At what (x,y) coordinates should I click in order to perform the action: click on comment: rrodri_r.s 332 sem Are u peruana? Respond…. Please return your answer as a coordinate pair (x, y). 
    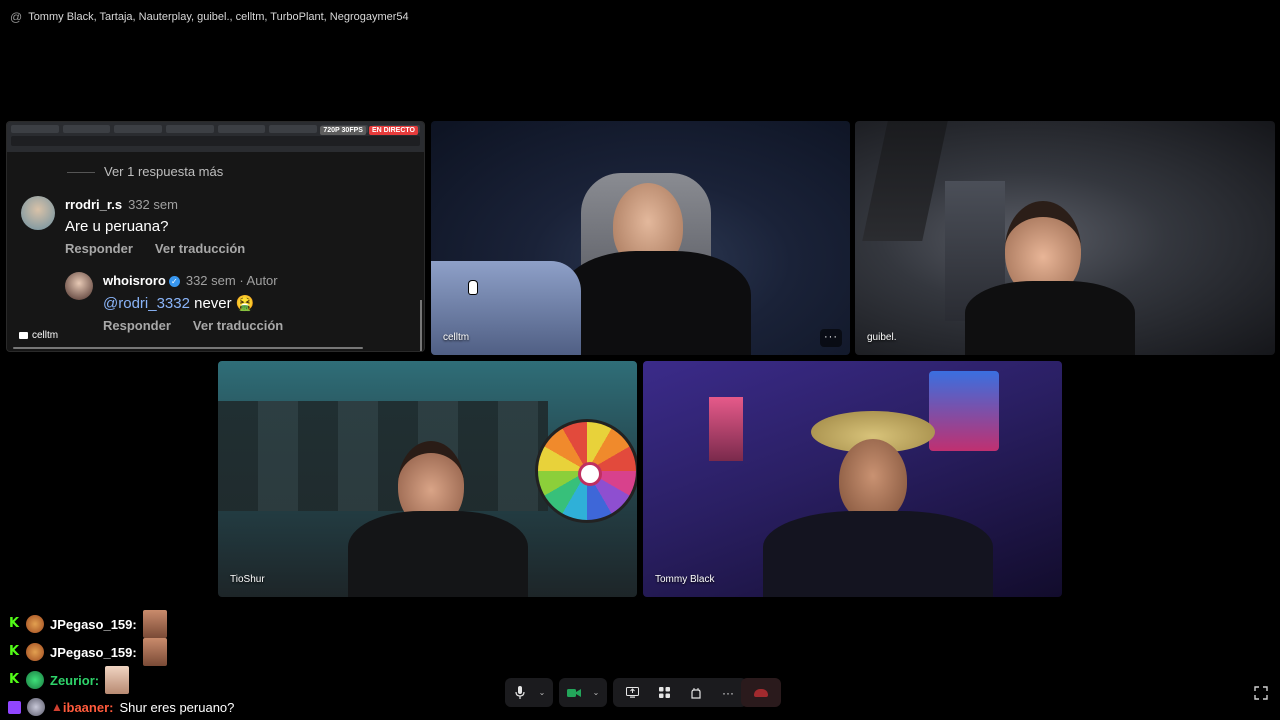
    Looking at the image, I should click on (133, 226).